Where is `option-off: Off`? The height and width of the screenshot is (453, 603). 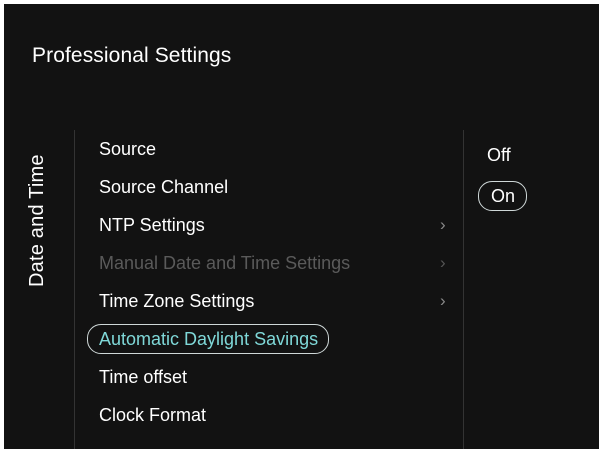 option-off: Off is located at coordinates (524, 156).